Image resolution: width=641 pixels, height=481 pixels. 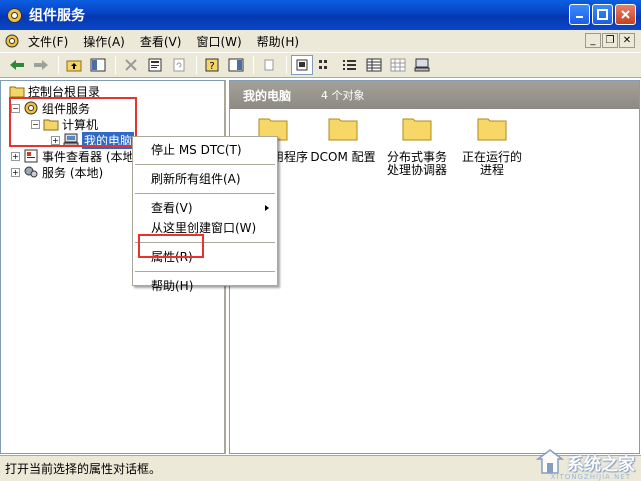 What do you see at coordinates (205, 286) in the screenshot?
I see `menu-item-help: 帮助(H)` at bounding box center [205, 286].